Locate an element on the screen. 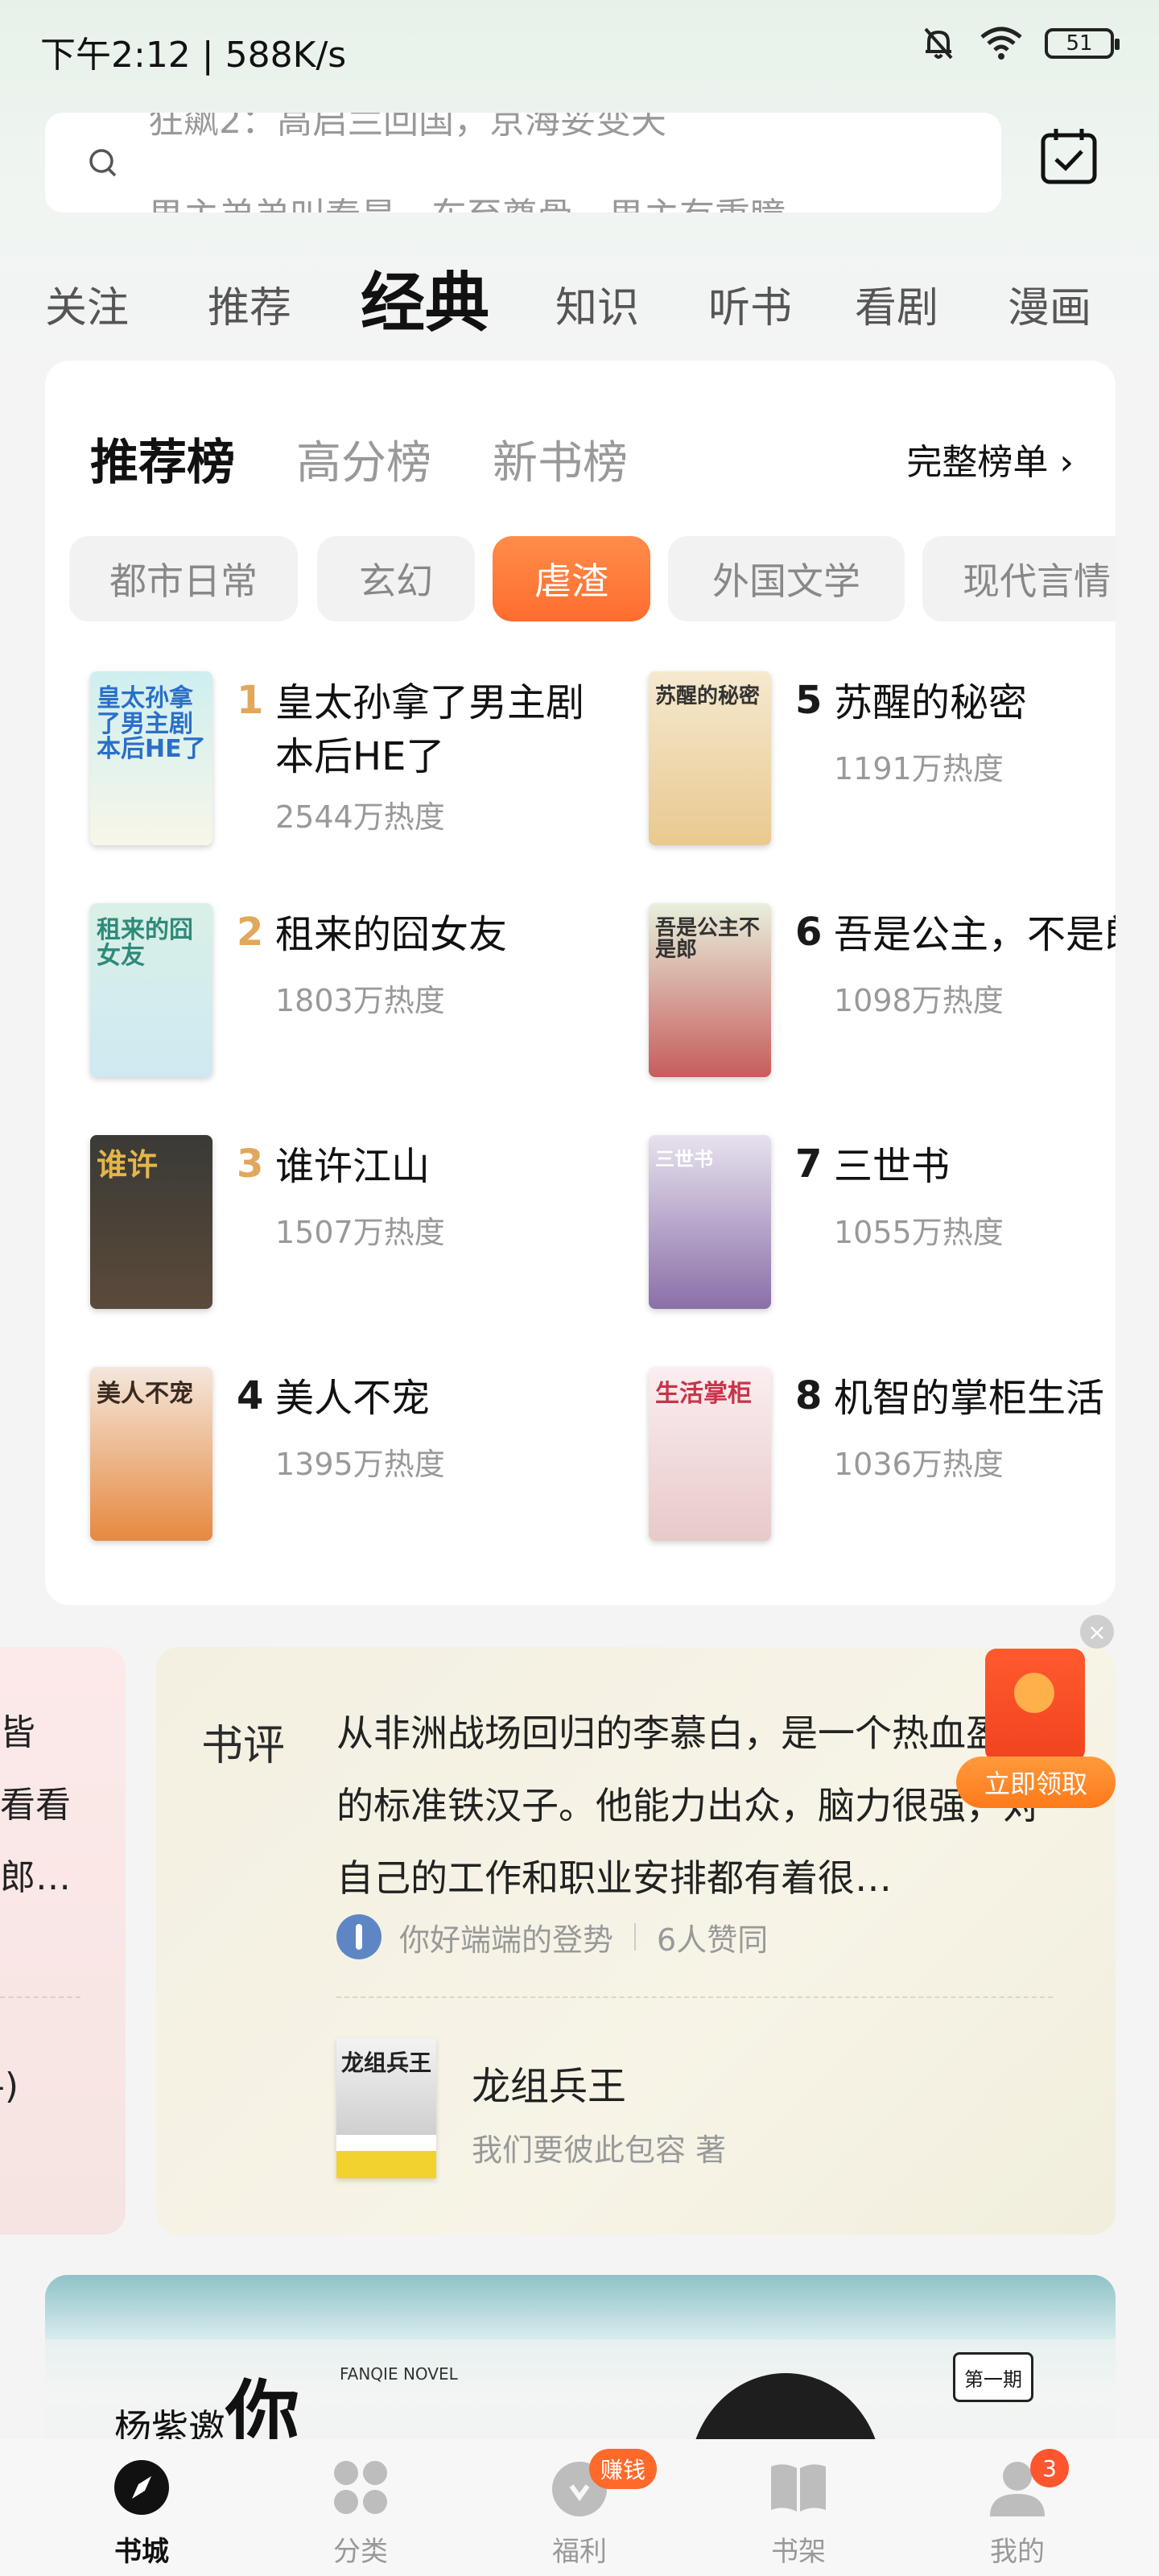 This screenshot has width=1159, height=2576. book-title: 吾是公主，不是郎 is located at coordinates (975, 934).